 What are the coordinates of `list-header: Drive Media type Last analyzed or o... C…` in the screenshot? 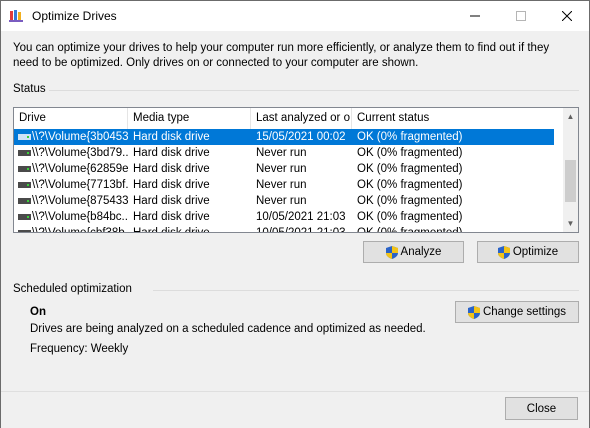 It's located at (289, 118).